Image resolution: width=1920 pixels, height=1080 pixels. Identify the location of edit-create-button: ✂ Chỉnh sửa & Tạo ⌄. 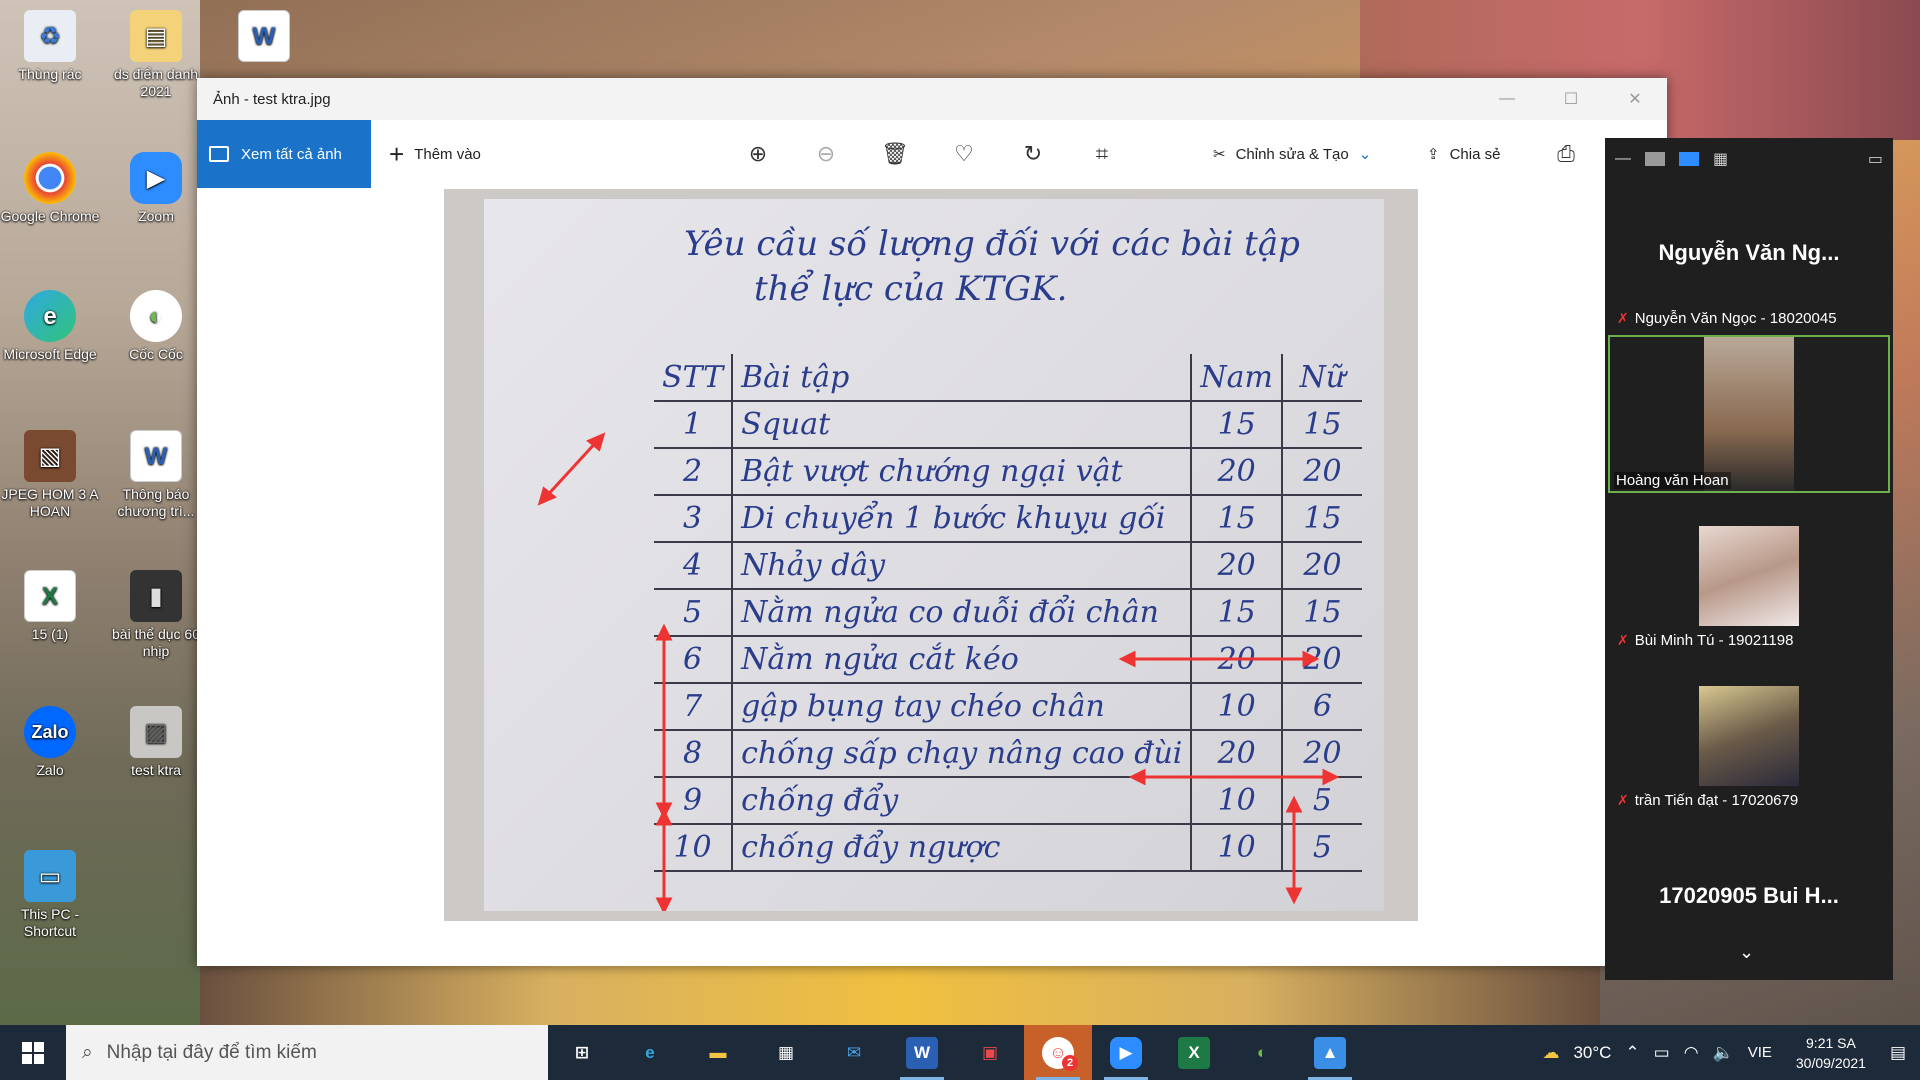
(1292, 154).